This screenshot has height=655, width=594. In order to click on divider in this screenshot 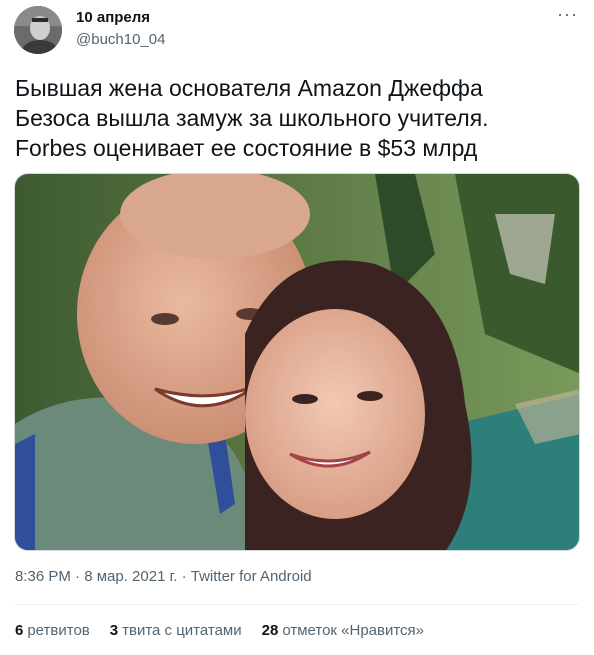, I will do `click(297, 604)`.